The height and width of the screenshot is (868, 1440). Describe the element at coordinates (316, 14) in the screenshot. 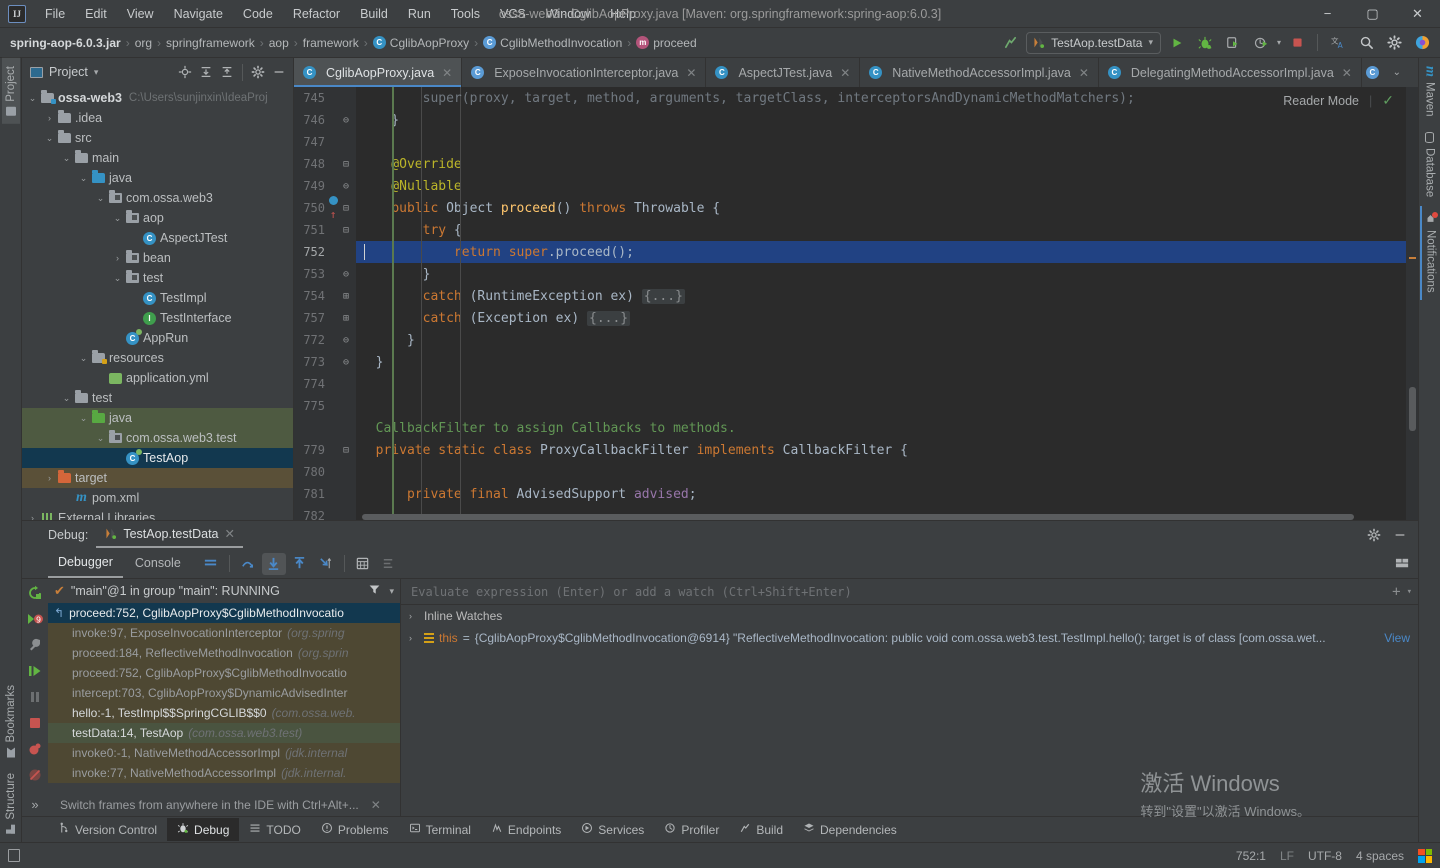

I see `menu-refactor: Refactor` at that location.